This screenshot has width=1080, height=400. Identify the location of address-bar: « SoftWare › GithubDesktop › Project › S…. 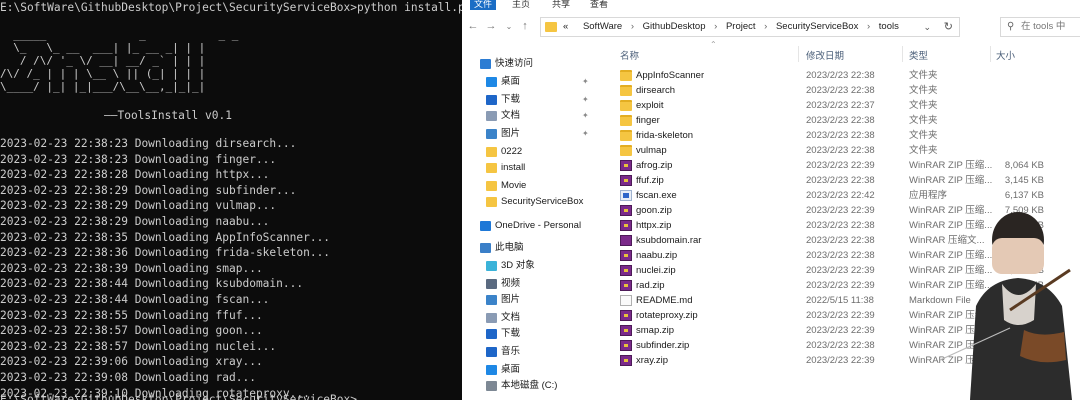
(750, 27).